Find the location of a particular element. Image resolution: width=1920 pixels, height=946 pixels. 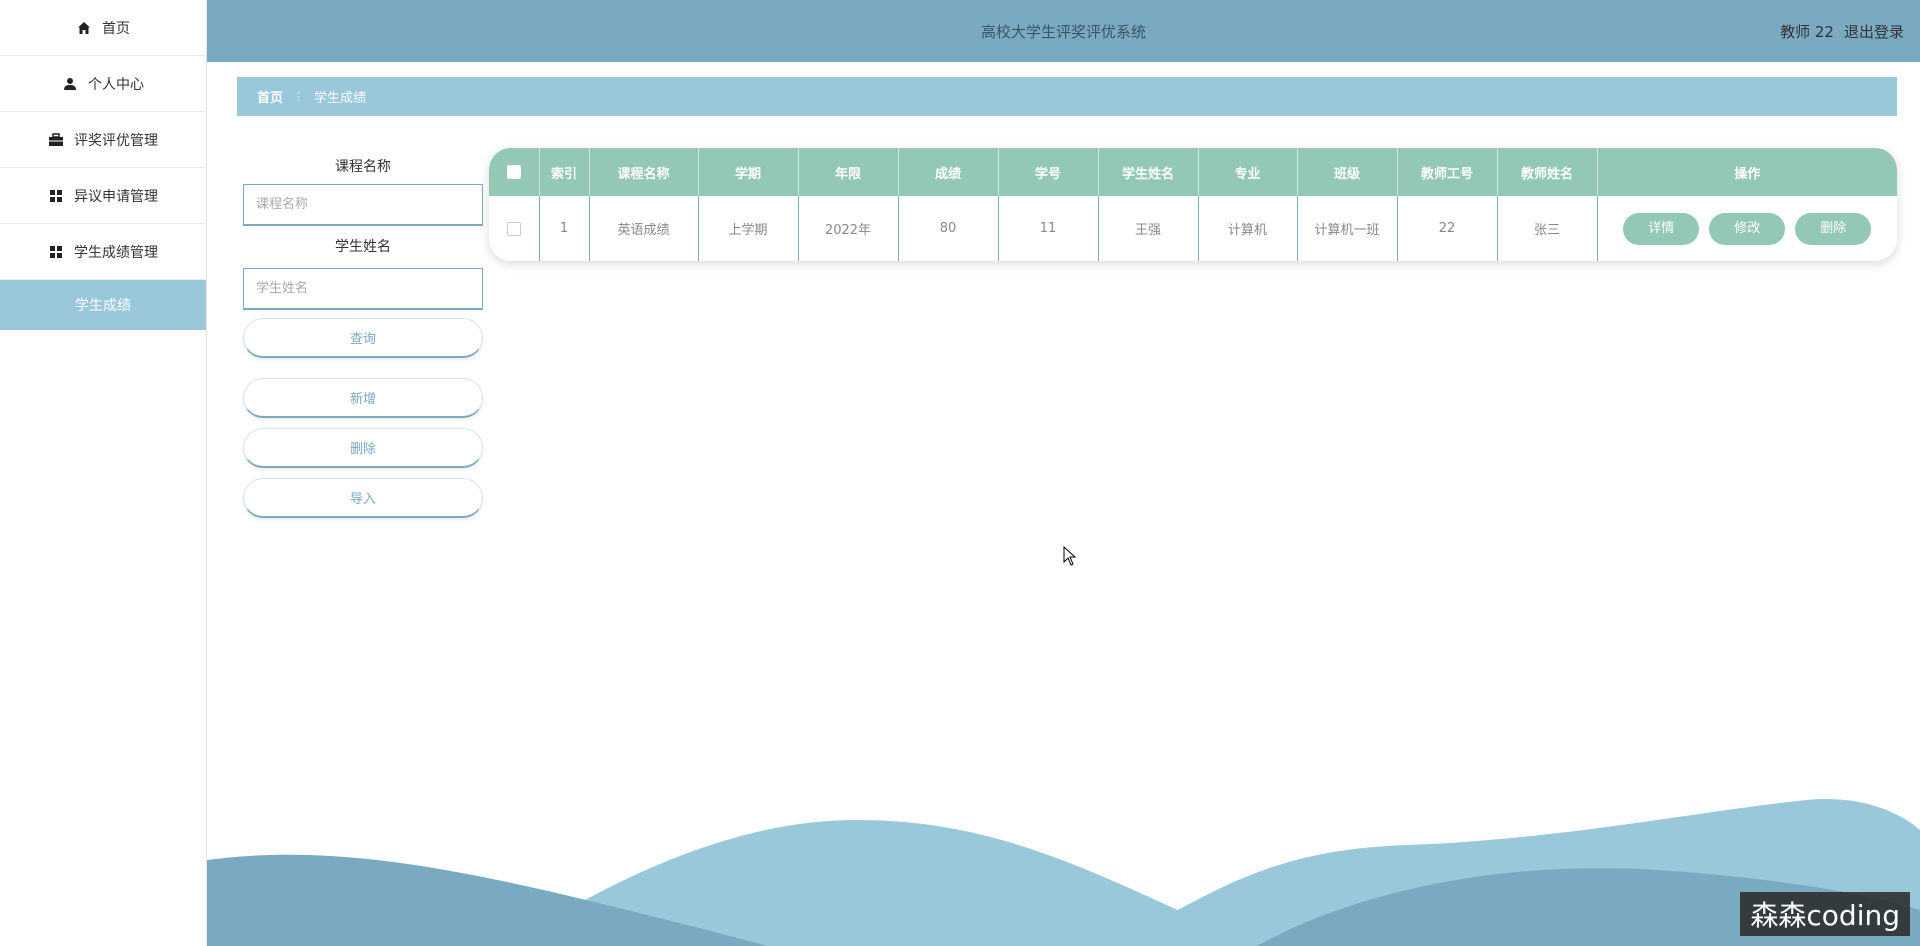

course-name-label: 课程名称 is located at coordinates (363, 167).